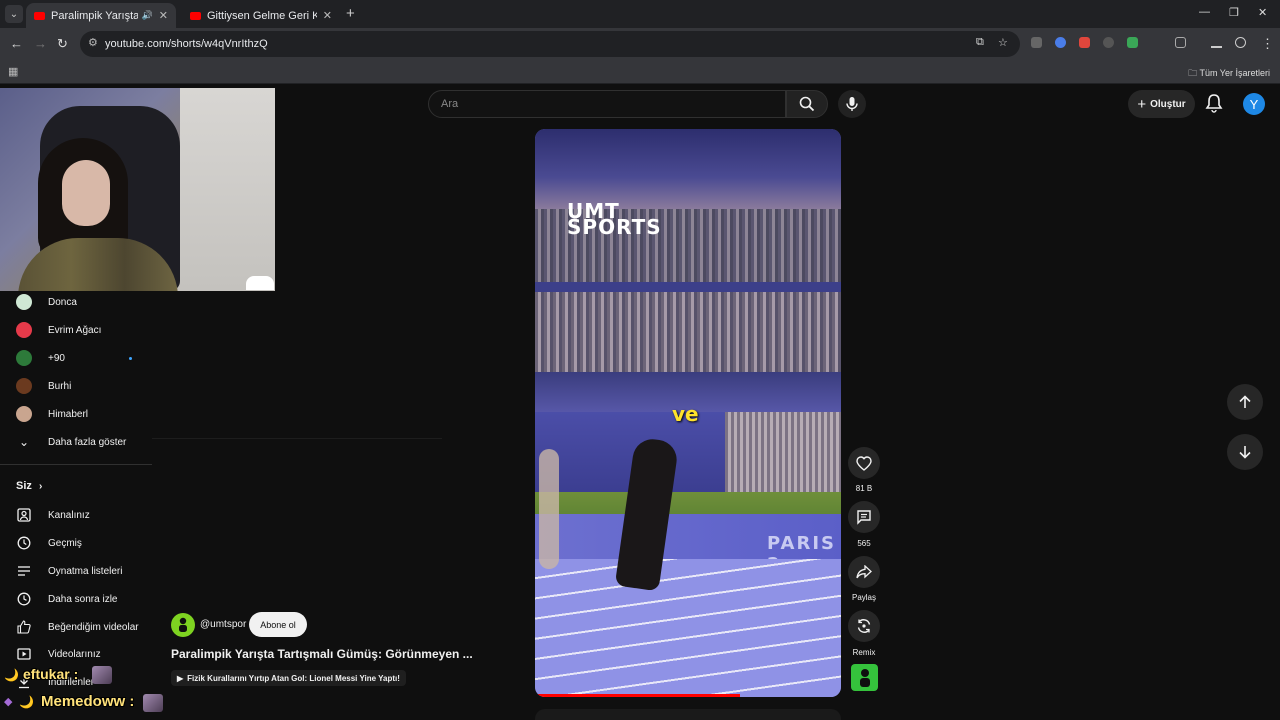 This screenshot has height=720, width=1280. I want to click on channel-icon, so click(24, 515).